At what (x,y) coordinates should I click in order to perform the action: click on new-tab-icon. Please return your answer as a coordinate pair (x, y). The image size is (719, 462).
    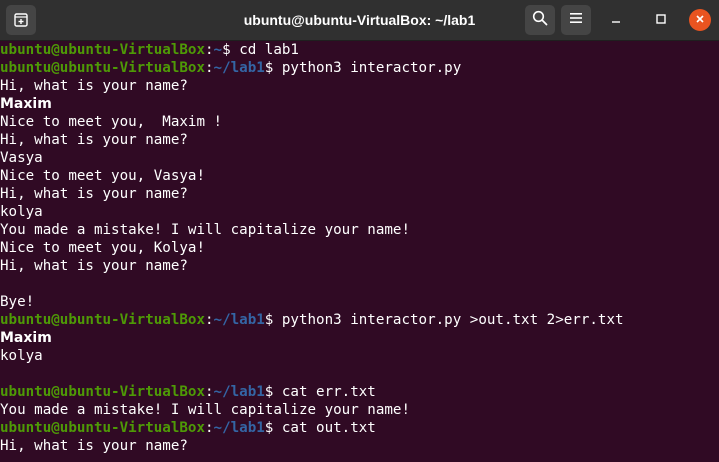
    Looking at the image, I should click on (21, 20).